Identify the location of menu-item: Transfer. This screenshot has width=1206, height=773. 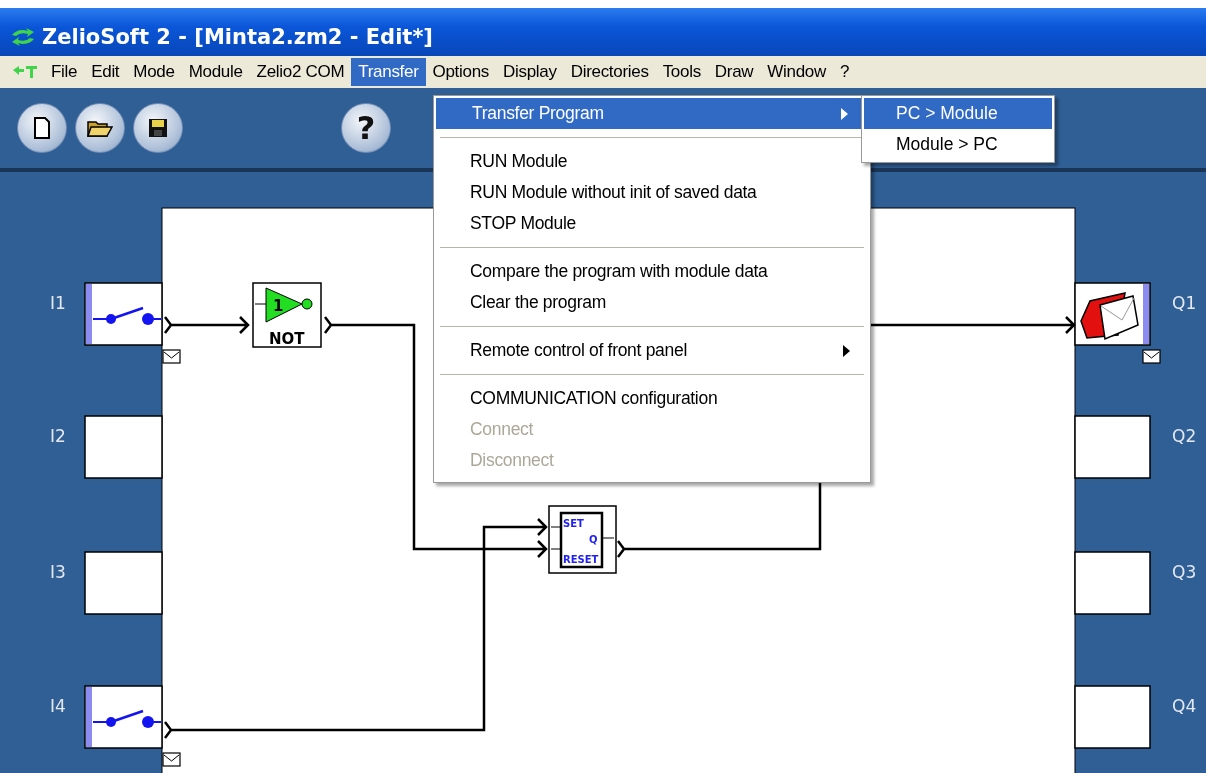
(388, 72).